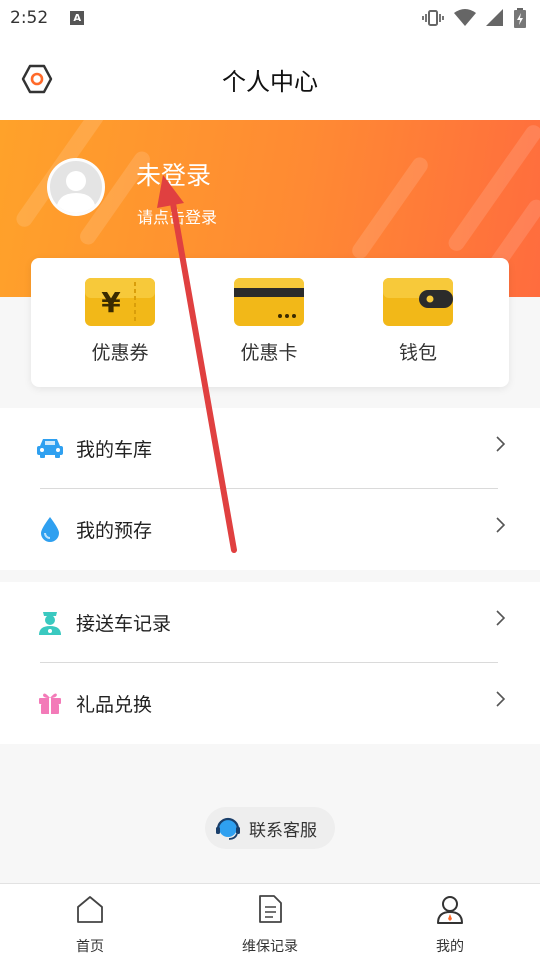  What do you see at coordinates (269, 302) in the screenshot?
I see `card-icon` at bounding box center [269, 302].